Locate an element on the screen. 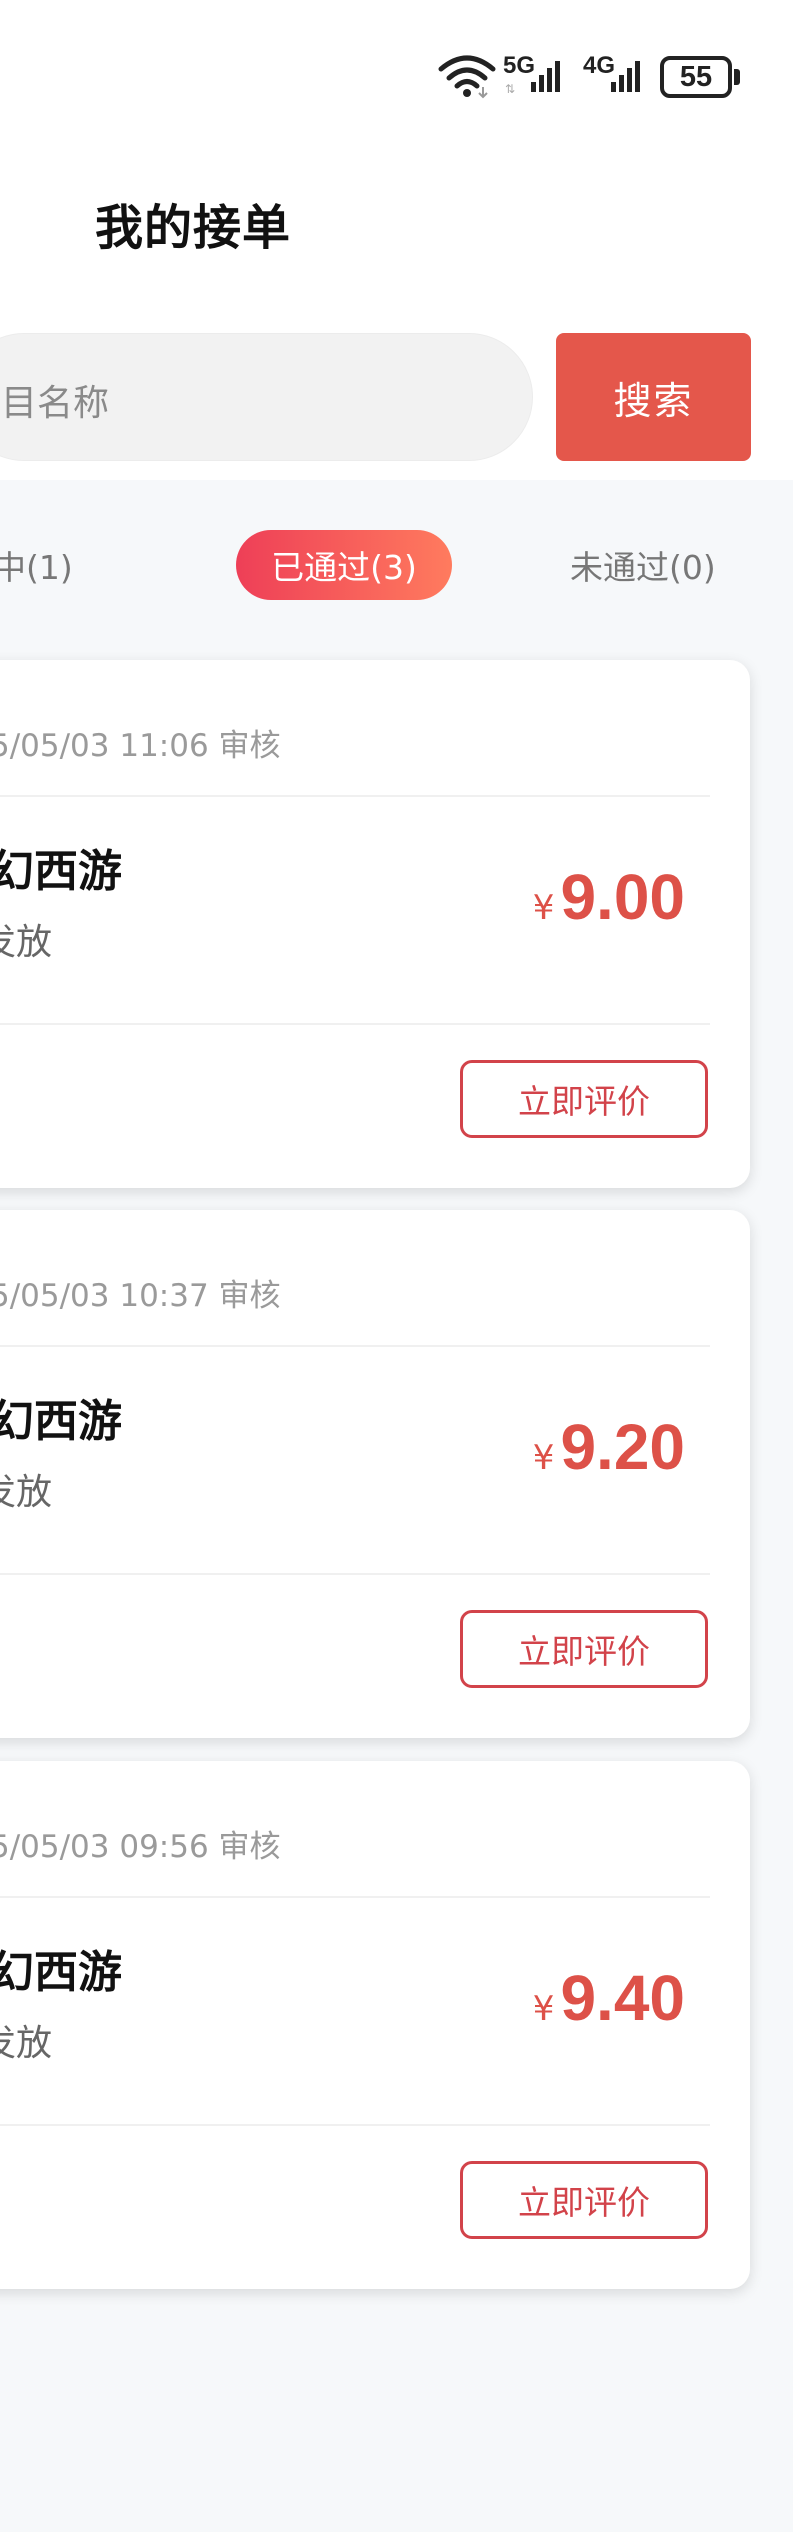  battery-tip is located at coordinates (737, 77).